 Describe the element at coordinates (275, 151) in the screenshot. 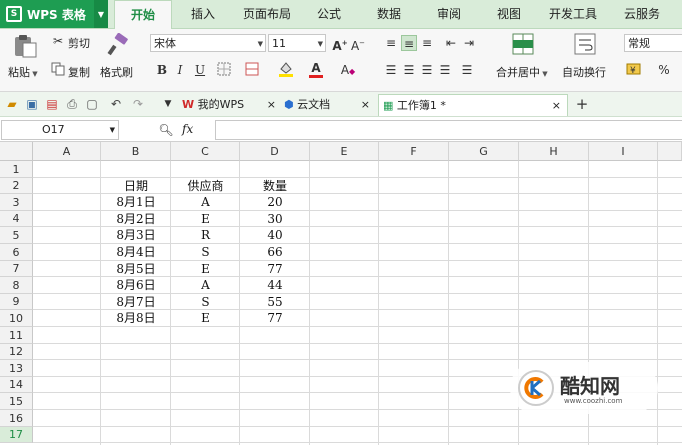

I see `column-header-d: D` at that location.